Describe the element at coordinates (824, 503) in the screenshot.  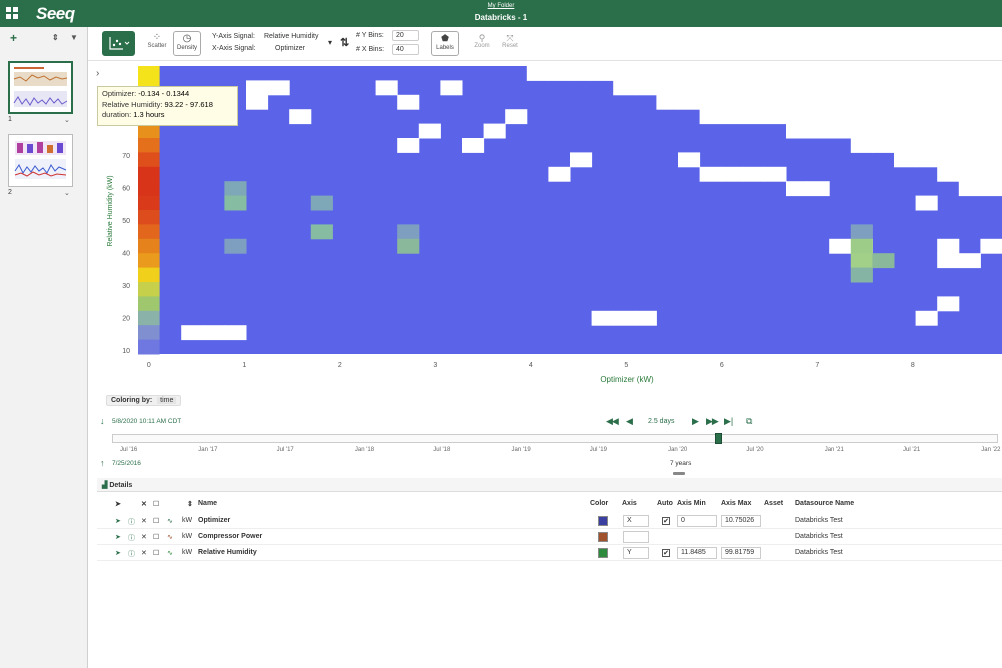
I see `column-datasource: Datasource Name` at that location.